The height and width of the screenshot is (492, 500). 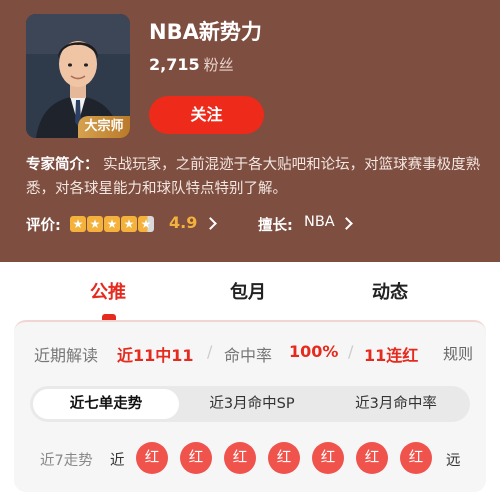 I want to click on segment-3month-sp: 近3月命中SP, so click(x=252, y=404).